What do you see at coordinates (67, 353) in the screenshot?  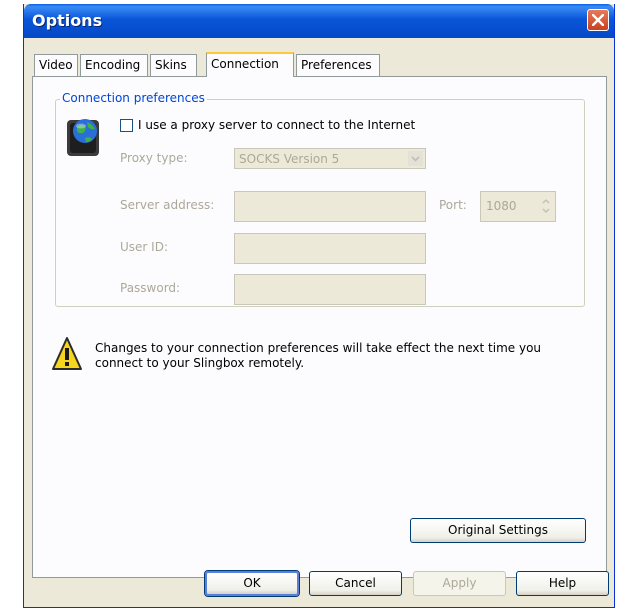 I see `warning-icon` at bounding box center [67, 353].